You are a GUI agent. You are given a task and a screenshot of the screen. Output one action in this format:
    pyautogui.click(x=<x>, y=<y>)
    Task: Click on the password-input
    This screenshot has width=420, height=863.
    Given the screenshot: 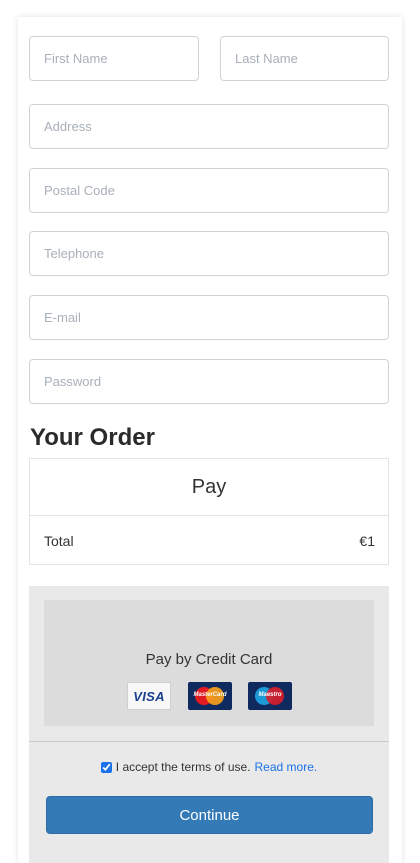 What is the action you would take?
    pyautogui.click(x=209, y=381)
    